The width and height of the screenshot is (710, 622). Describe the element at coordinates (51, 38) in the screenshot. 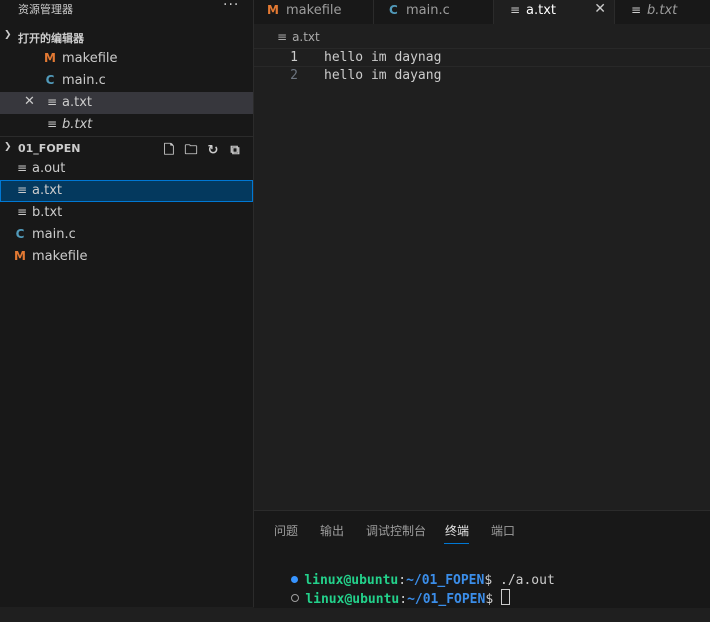

I see `open-editors-label: 打开的编辑器` at that location.